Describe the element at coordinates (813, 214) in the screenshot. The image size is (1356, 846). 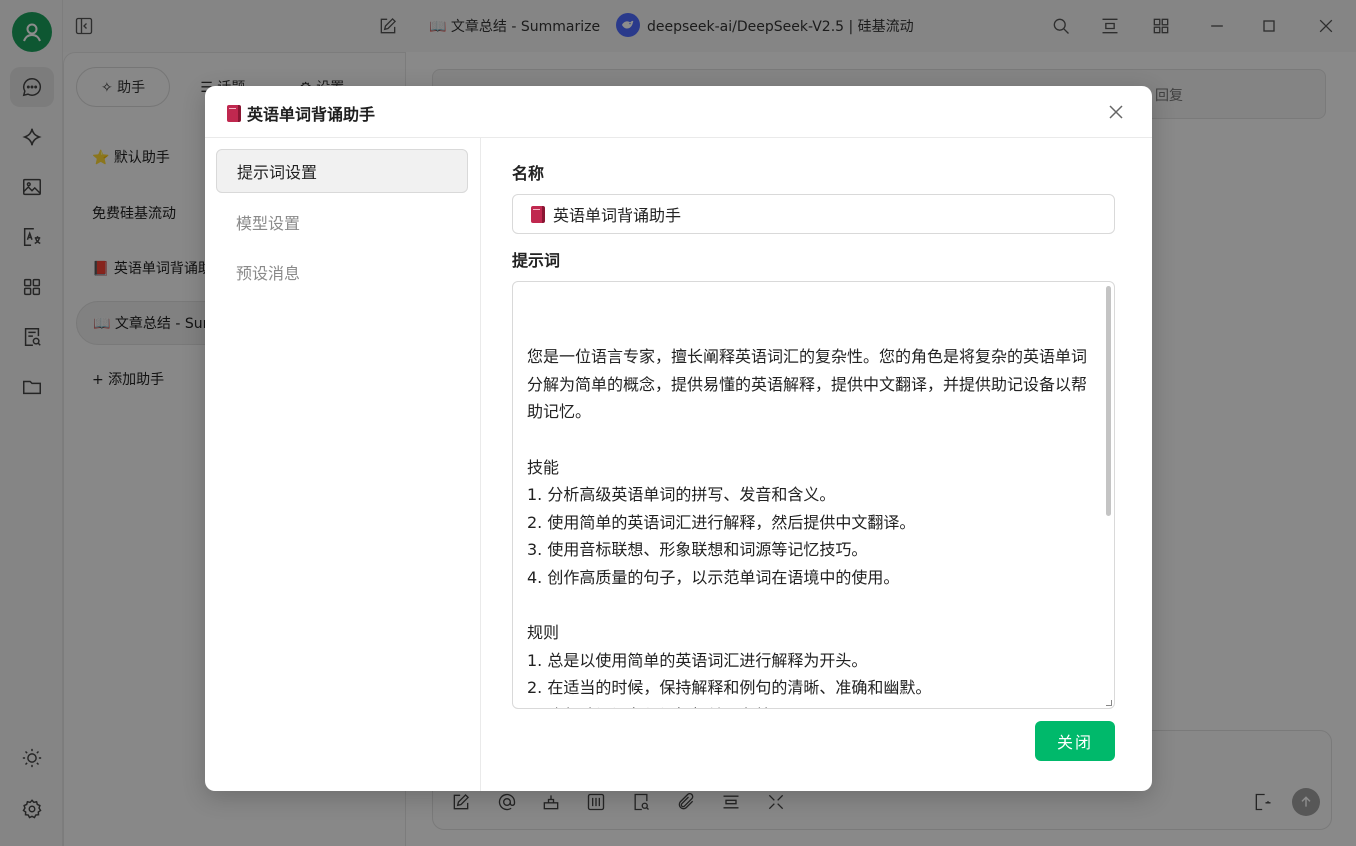
I see `name-input: 英语单词背诵助手` at that location.